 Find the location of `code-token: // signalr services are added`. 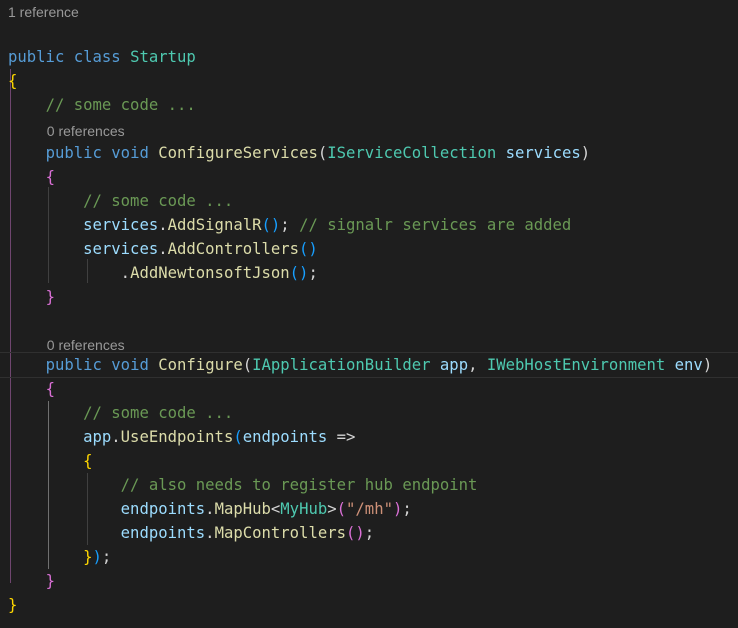

code-token: // signalr services are added is located at coordinates (435, 225).